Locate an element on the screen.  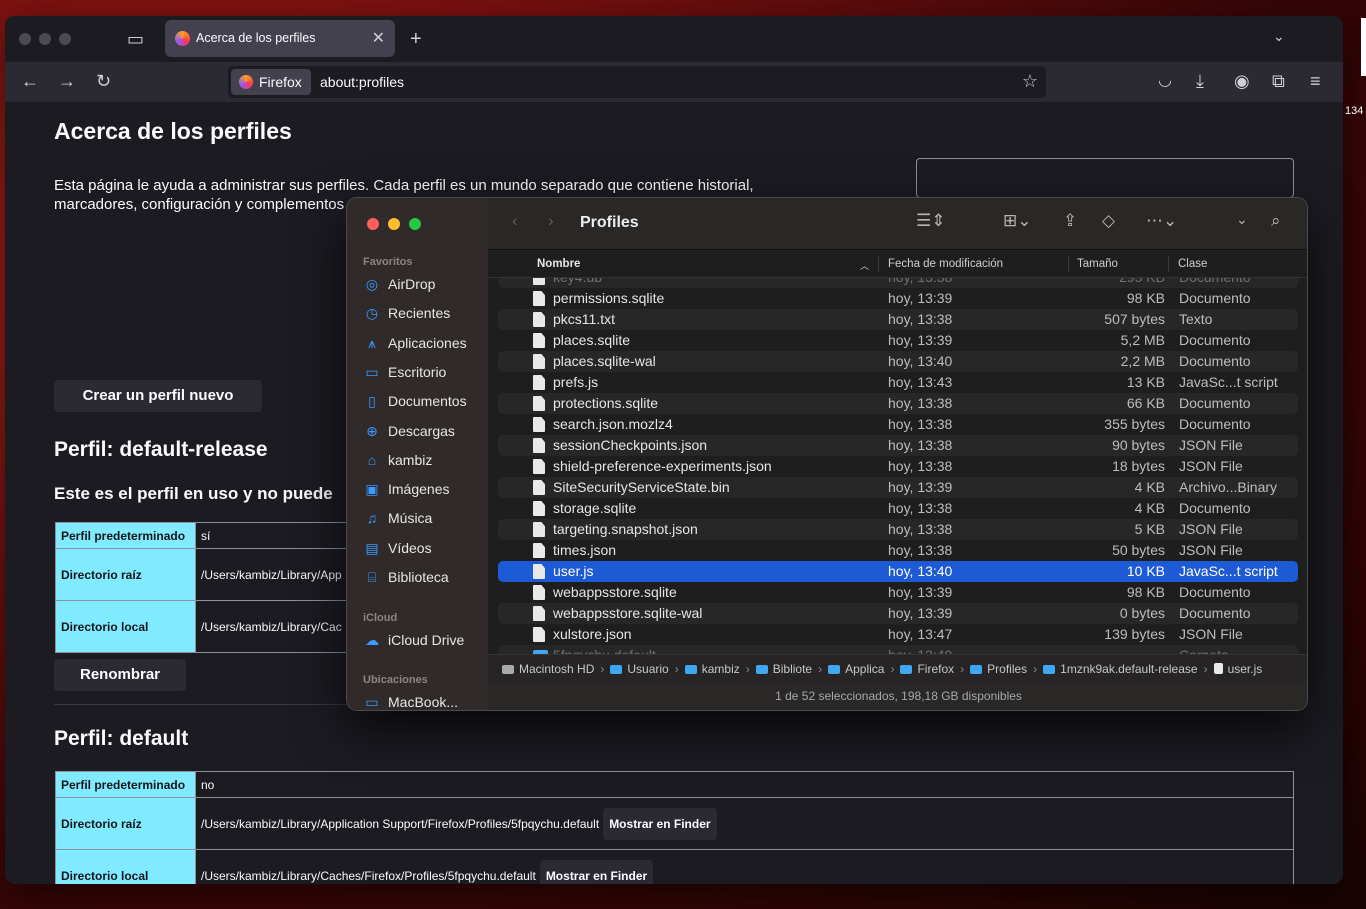
reload-button: ↻ is located at coordinates (103, 81).